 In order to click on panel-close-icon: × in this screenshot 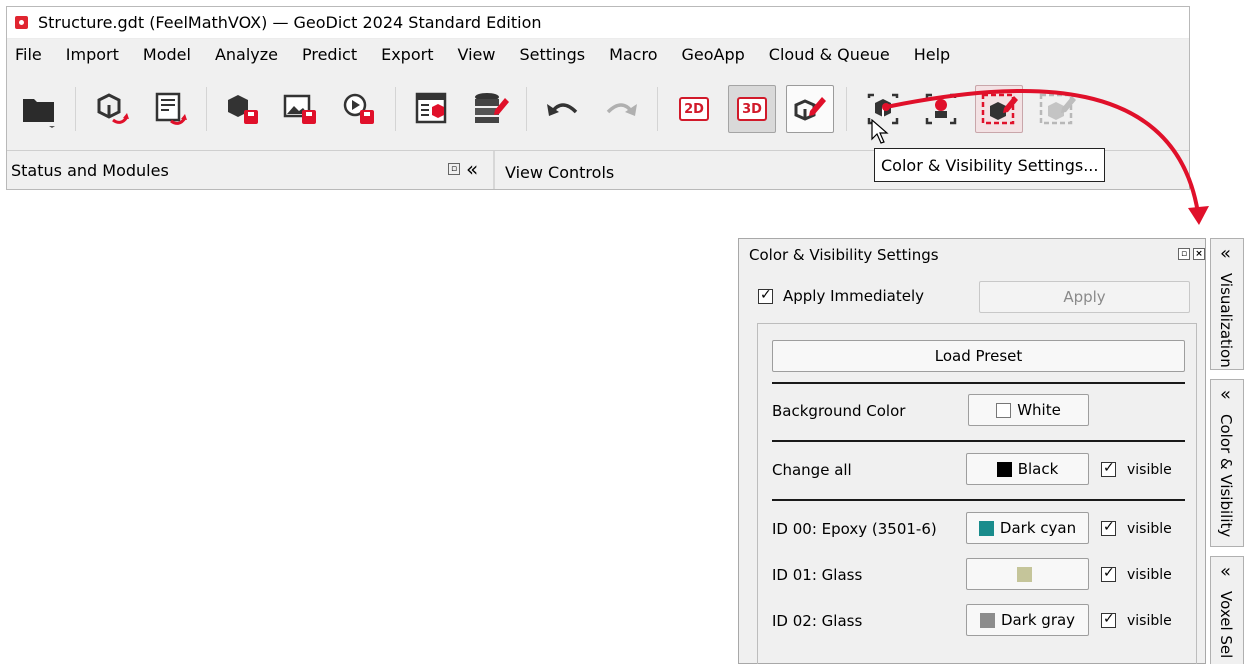, I will do `click(1199, 254)`.